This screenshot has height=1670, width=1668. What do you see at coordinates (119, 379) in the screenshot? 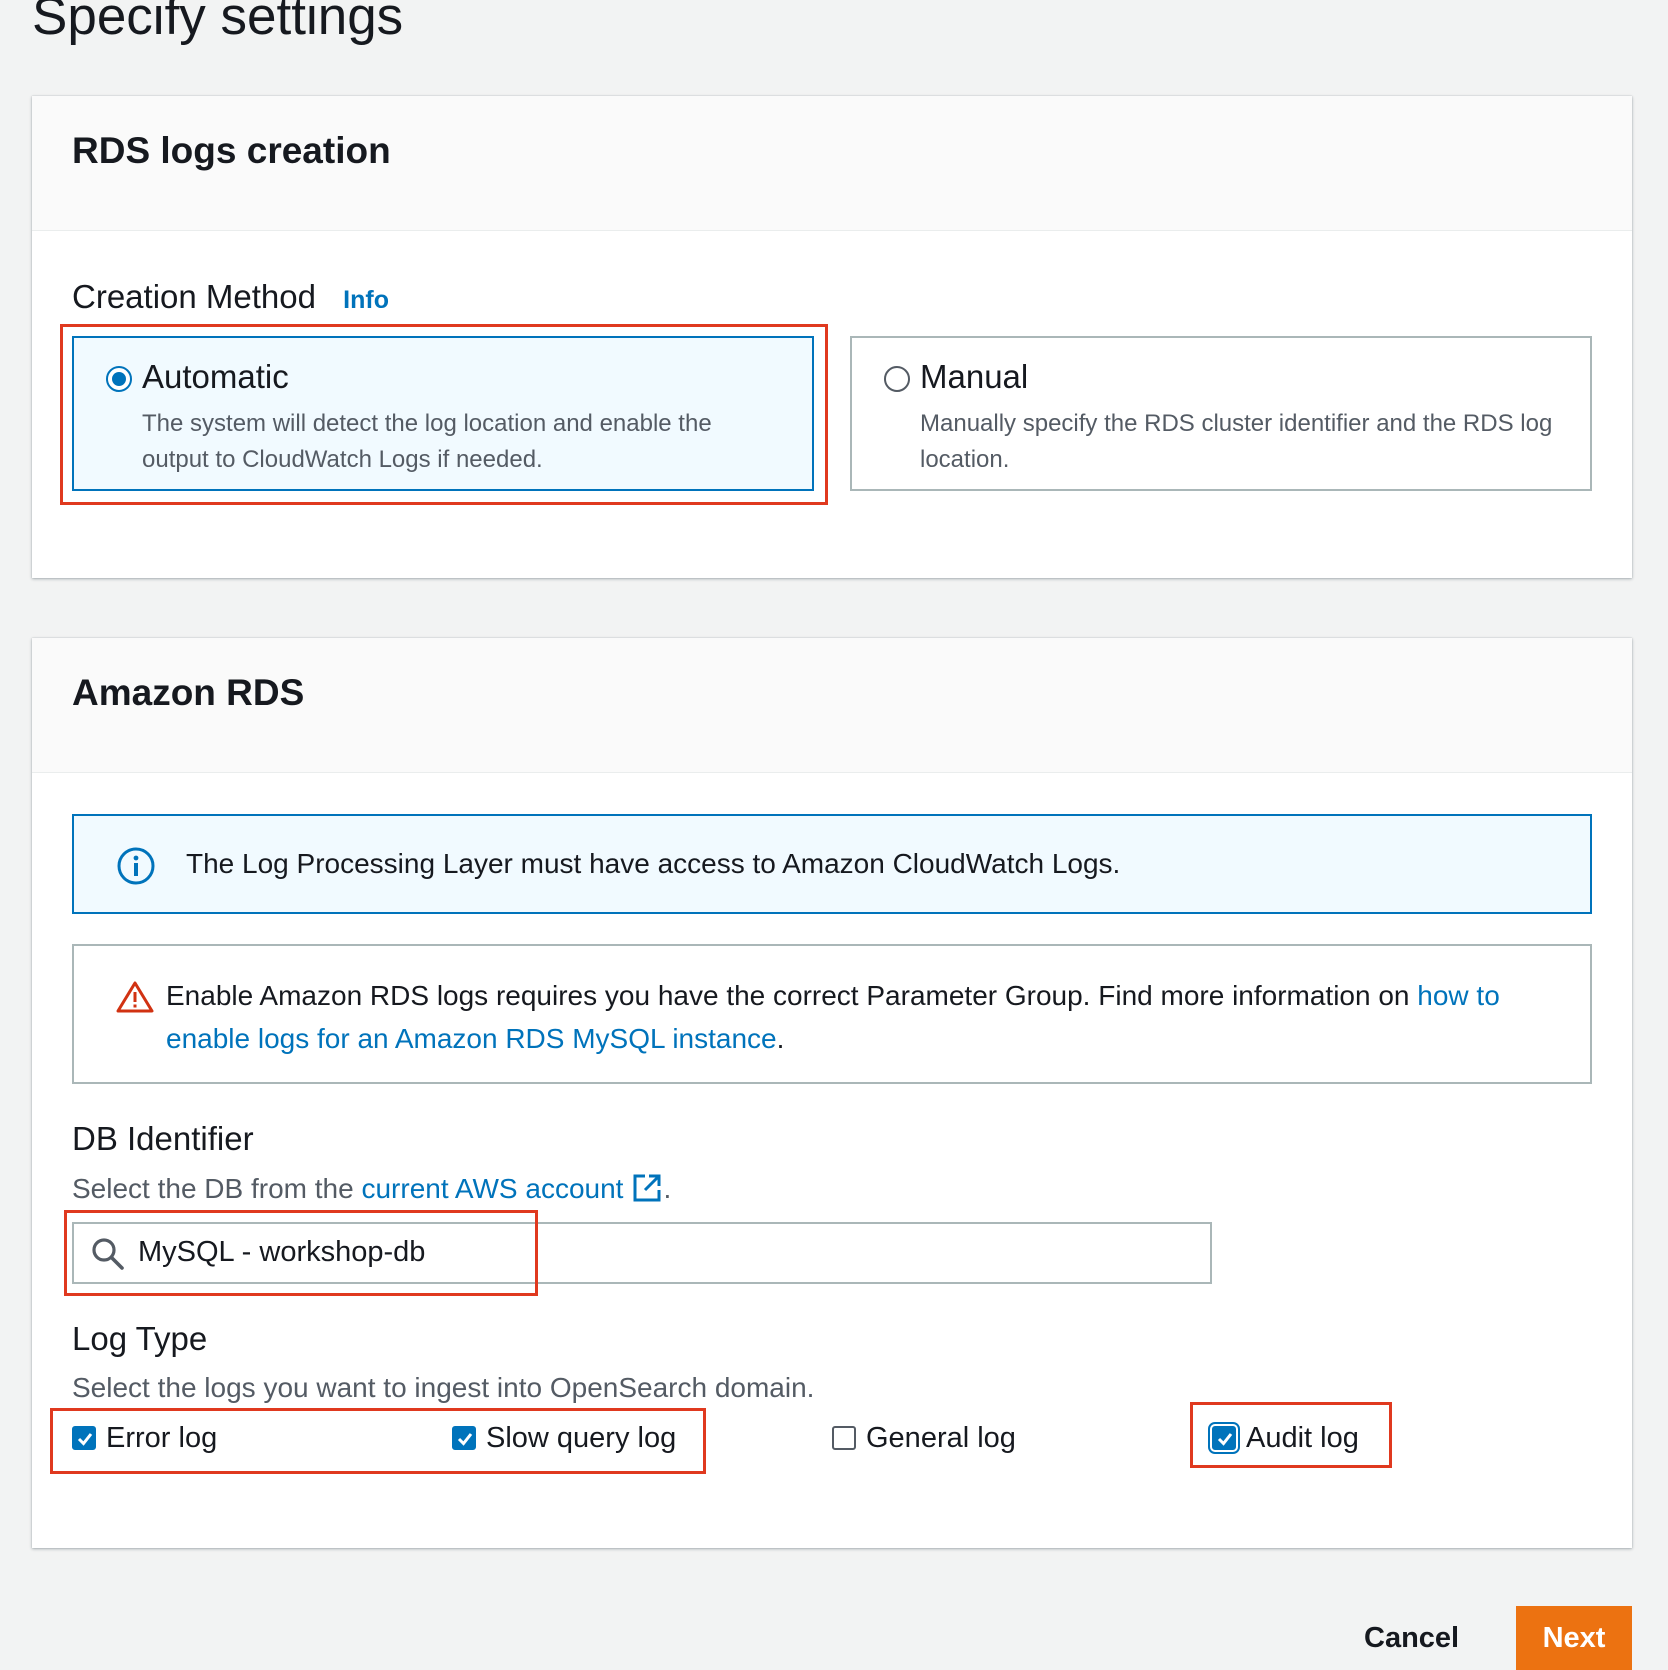
I see `automatic-radio` at bounding box center [119, 379].